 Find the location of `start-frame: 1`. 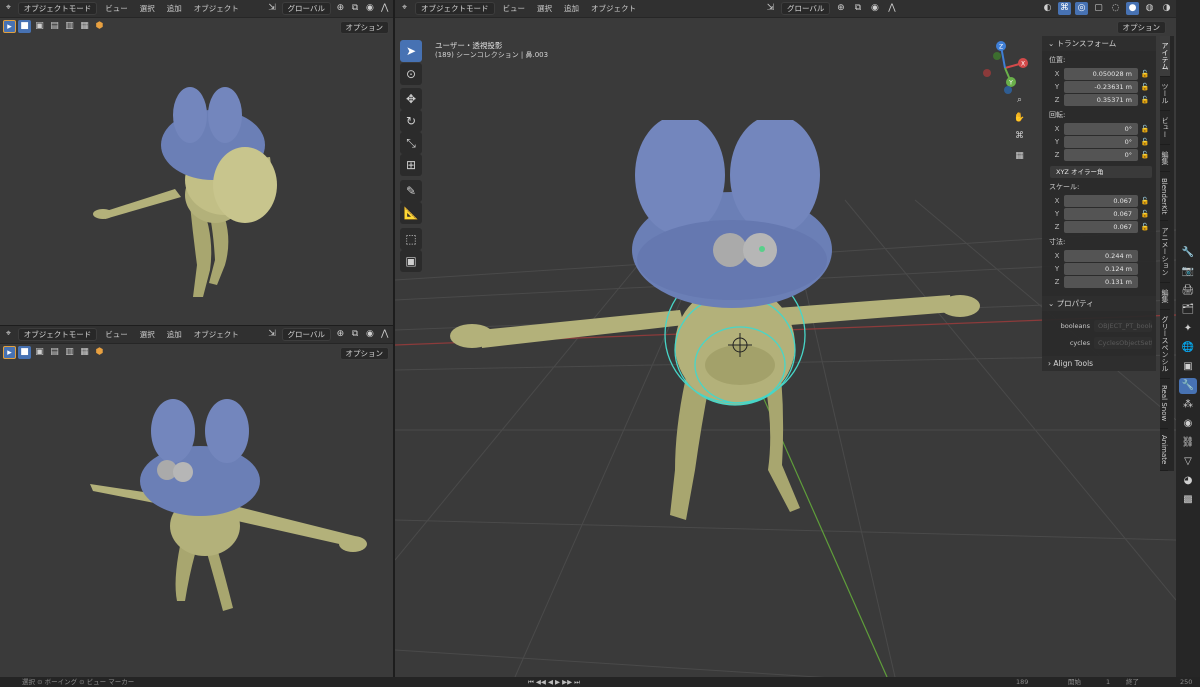

start-frame: 1 is located at coordinates (1108, 682).